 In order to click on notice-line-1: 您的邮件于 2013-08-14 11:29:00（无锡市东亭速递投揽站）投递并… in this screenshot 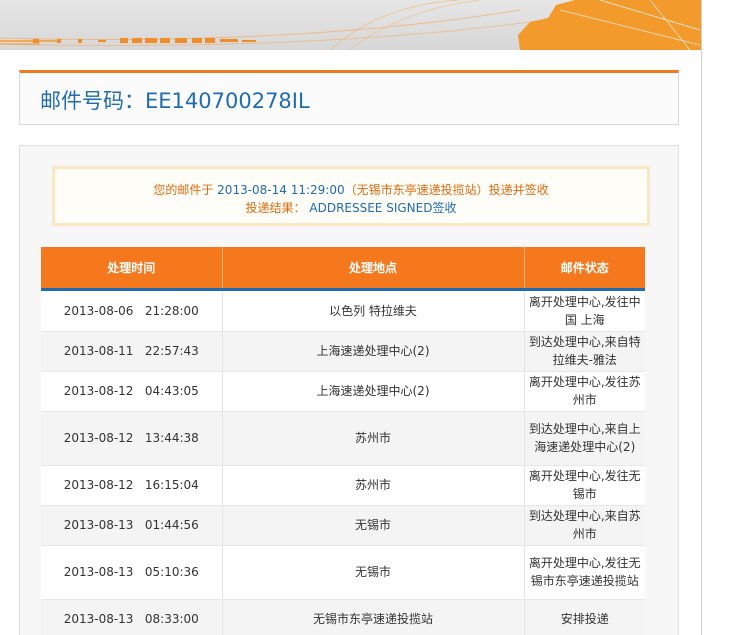, I will do `click(351, 190)`.